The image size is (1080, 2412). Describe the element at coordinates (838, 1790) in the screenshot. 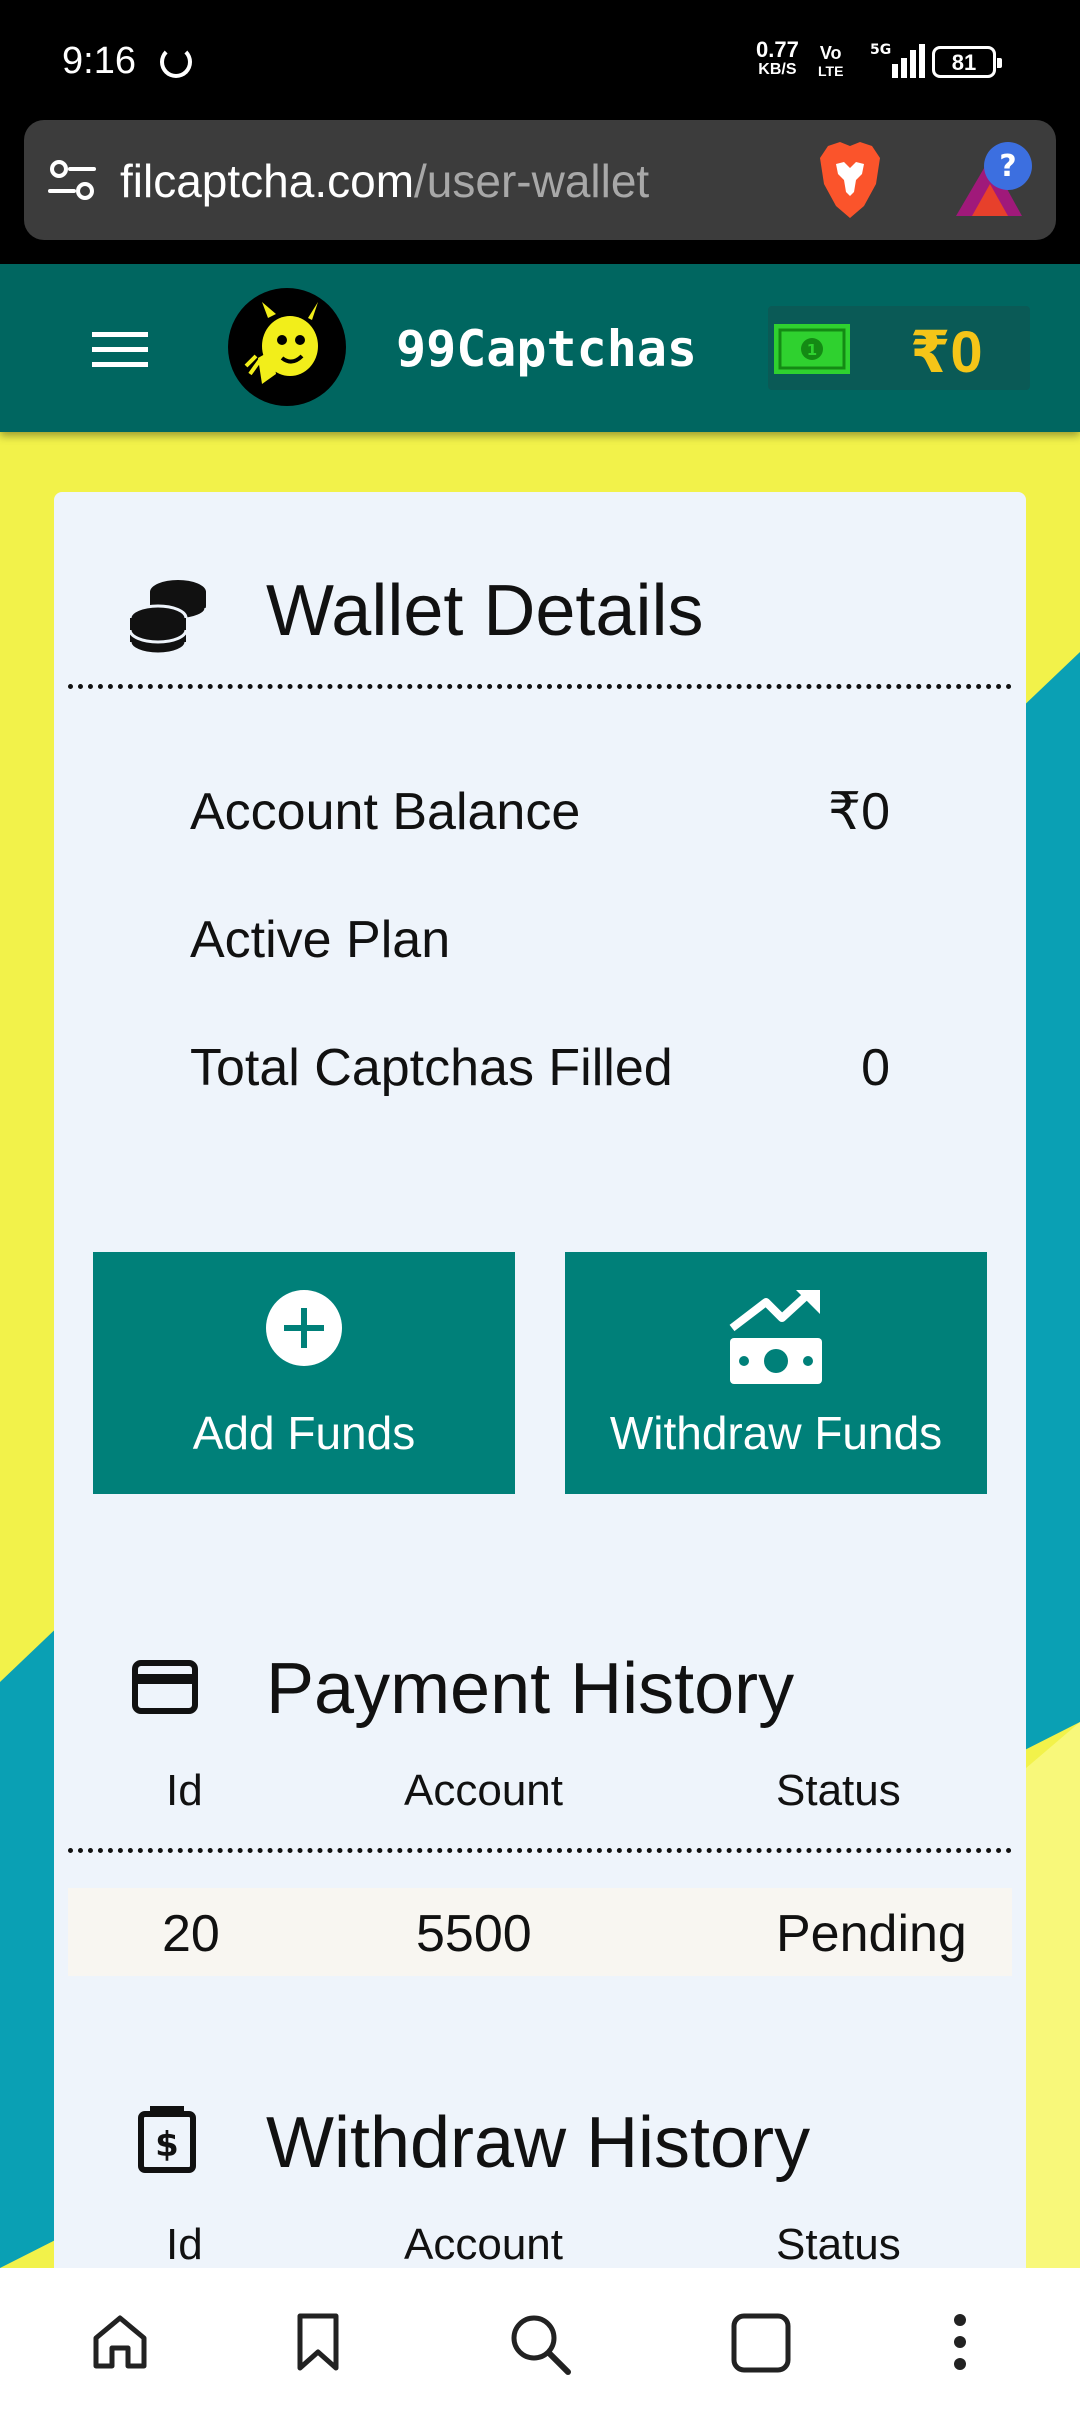

I see `payment-col-status: Status` at that location.